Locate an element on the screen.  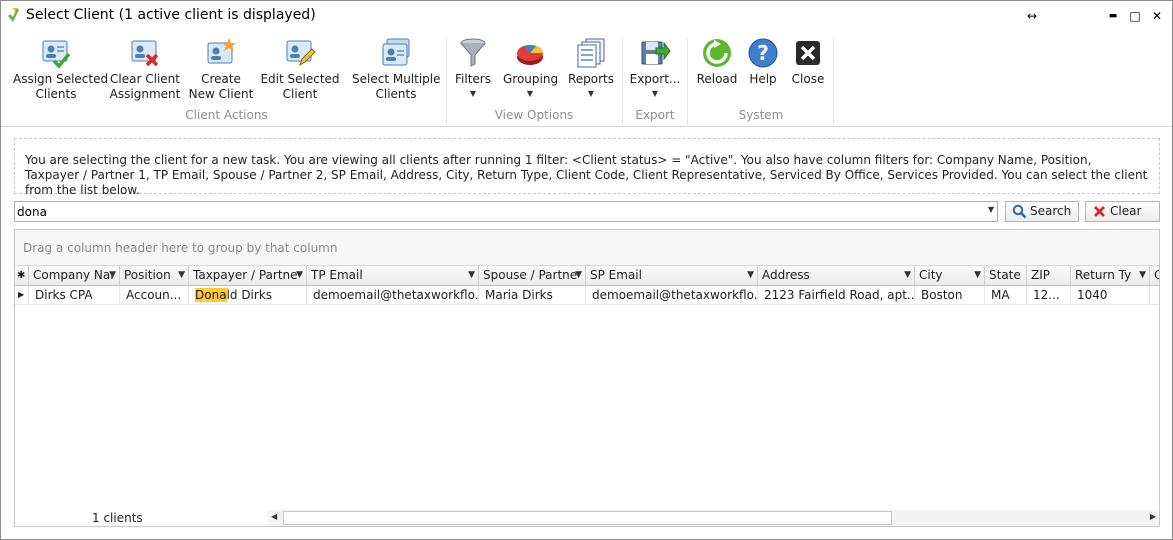
column-header-label: SP Email is located at coordinates (616, 275).